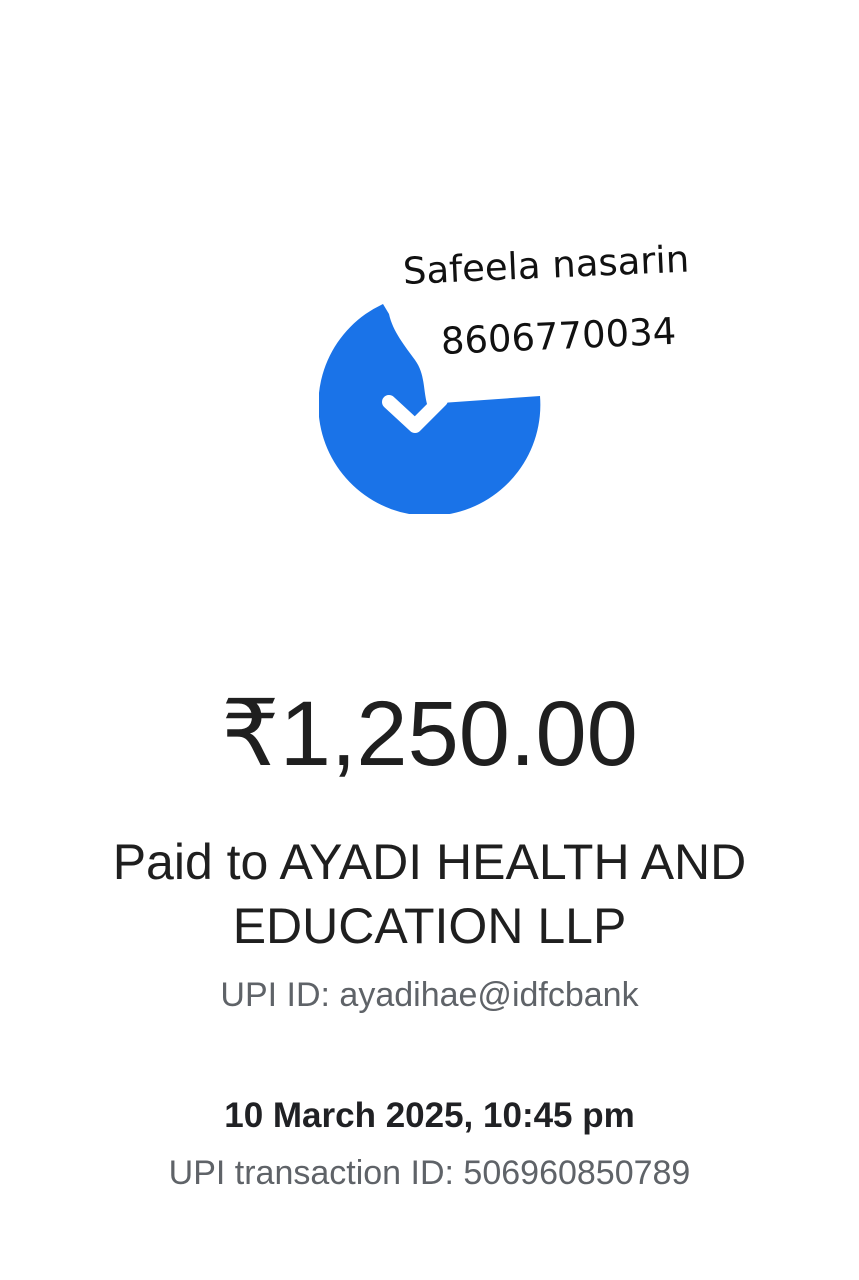 The width and height of the screenshot is (859, 1280). What do you see at coordinates (429, 1173) in the screenshot?
I see `transaction-id: UPI transaction ID: 506960850789` at bounding box center [429, 1173].